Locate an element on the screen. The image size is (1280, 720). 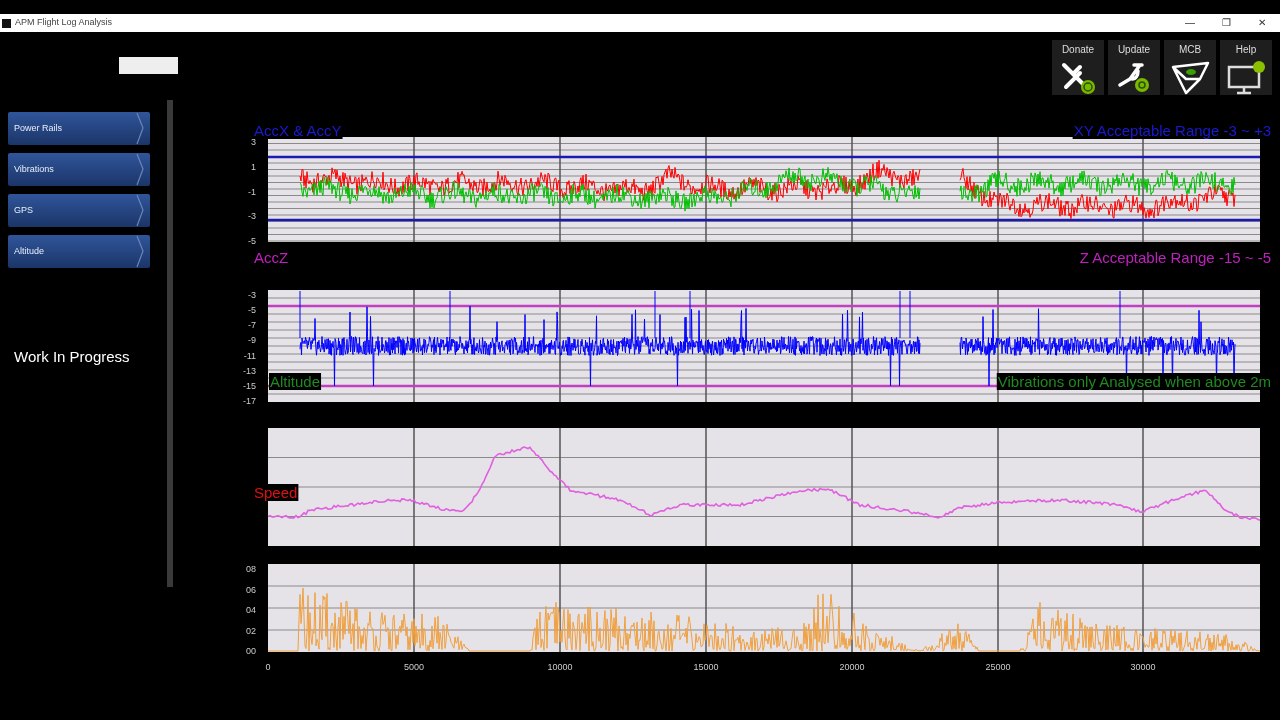
minimize-button: — is located at coordinates (1190, 23).